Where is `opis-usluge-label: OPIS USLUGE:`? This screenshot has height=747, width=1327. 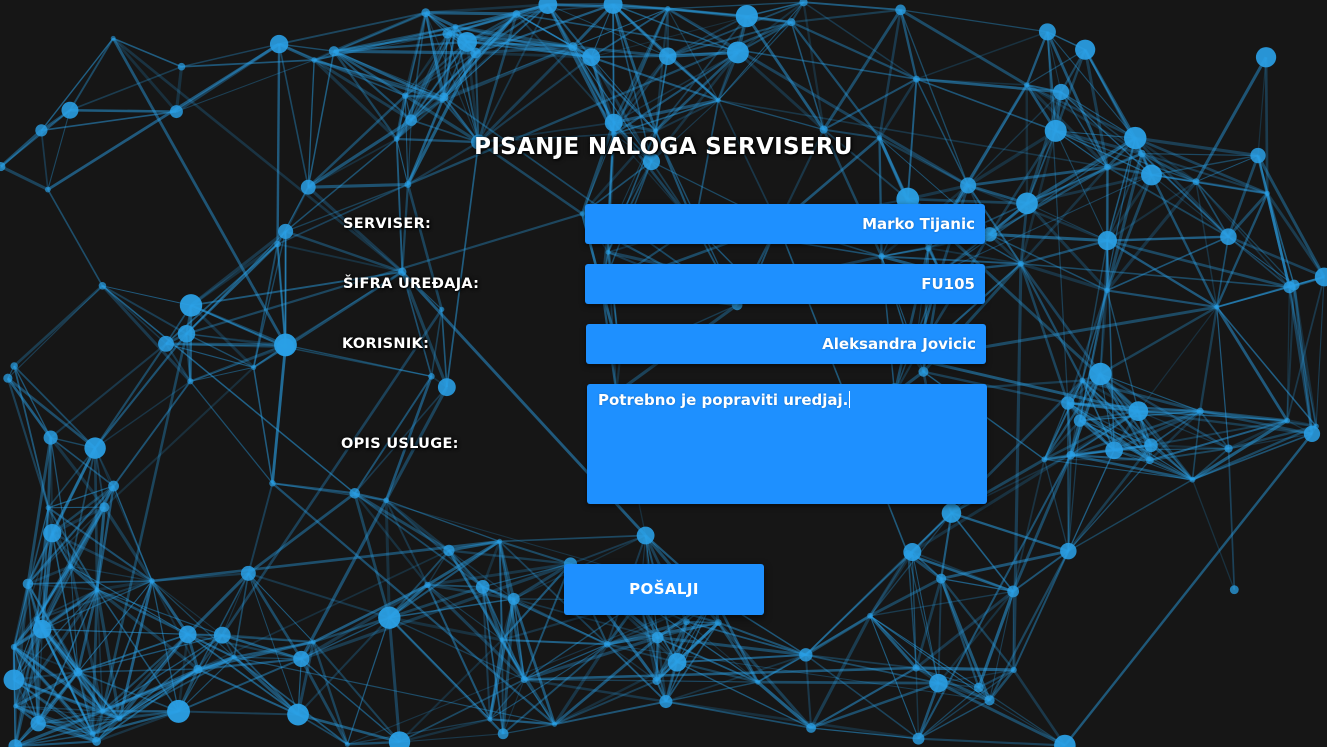
opis-usluge-label: OPIS USLUGE: is located at coordinates (400, 444).